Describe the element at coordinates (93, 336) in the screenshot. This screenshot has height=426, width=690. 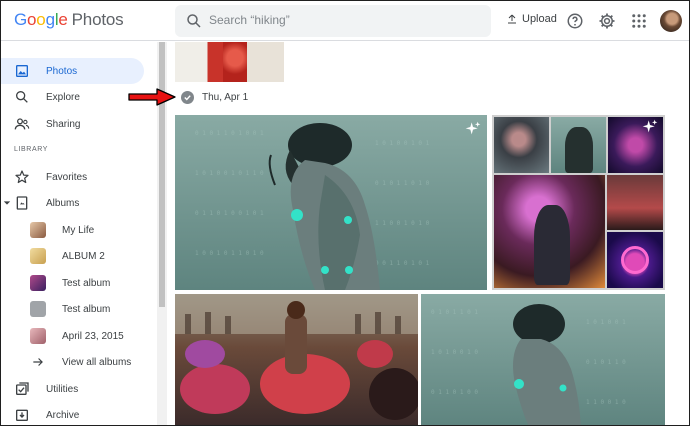
I see `album-label: April 23, 2015` at that location.